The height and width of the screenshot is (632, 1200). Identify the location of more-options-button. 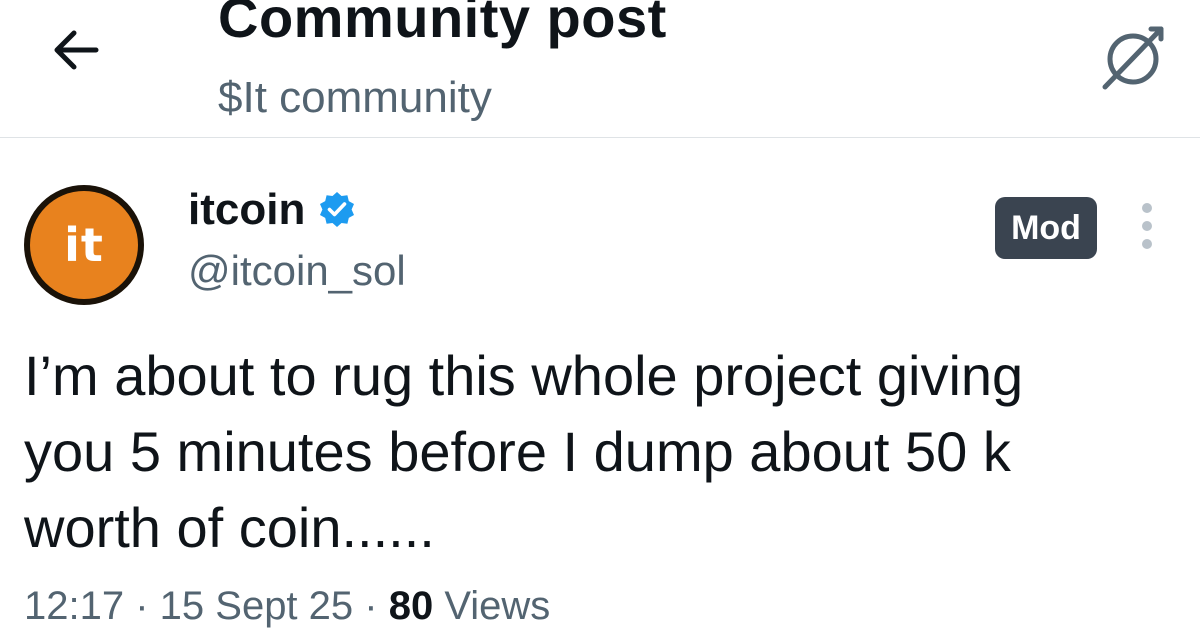
(1147, 228).